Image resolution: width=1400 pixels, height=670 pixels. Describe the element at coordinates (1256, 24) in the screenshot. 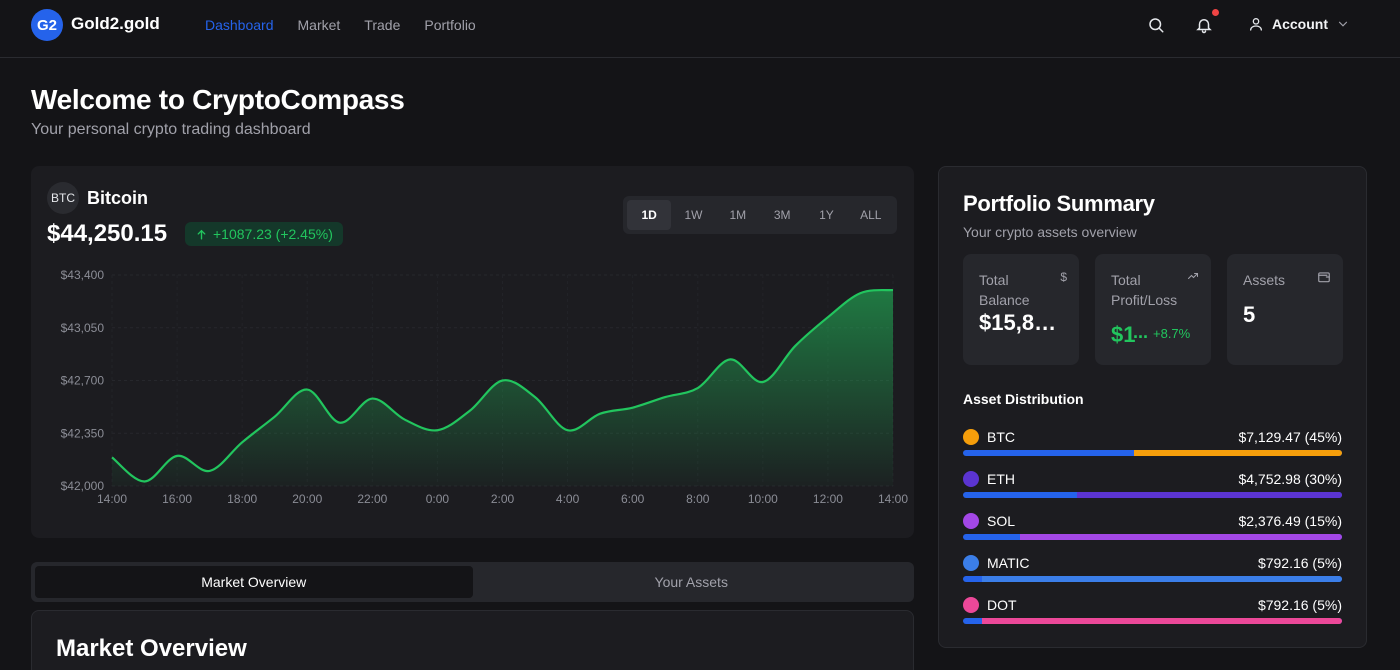

I see `user-icon` at that location.